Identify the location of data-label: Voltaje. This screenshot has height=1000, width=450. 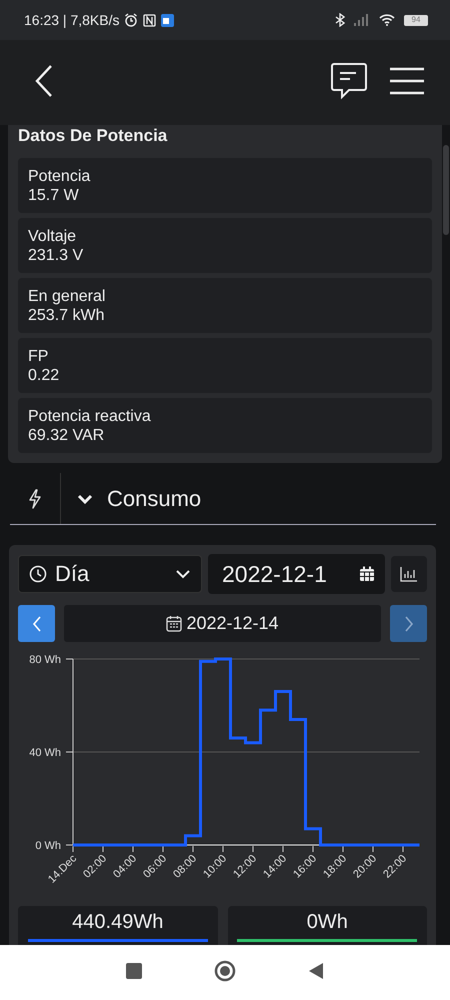
(53, 236).